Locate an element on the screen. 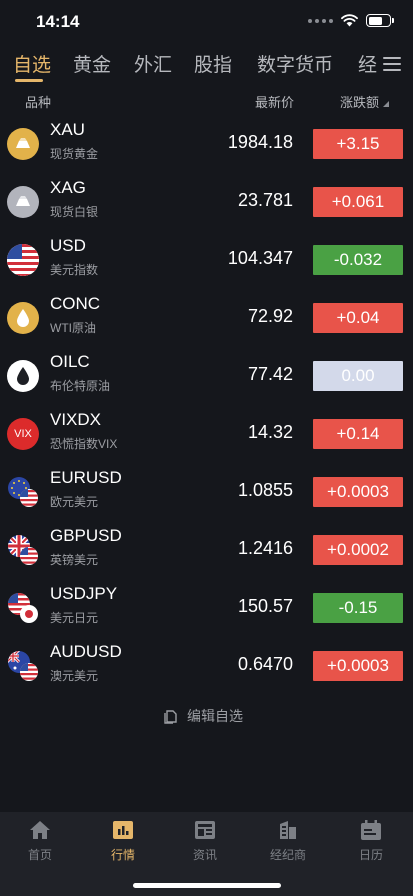  last-price: 1984.18 is located at coordinates (260, 142).